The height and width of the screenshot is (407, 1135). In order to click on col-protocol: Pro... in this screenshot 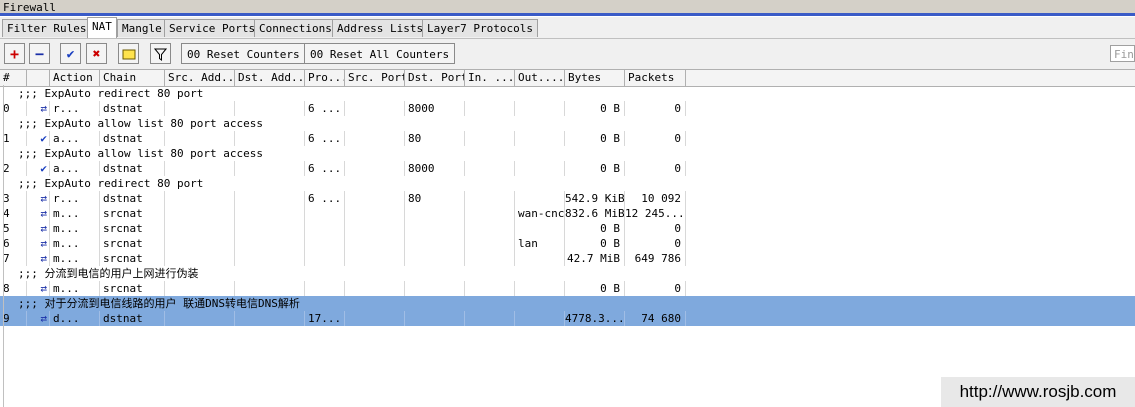, I will do `click(325, 78)`.